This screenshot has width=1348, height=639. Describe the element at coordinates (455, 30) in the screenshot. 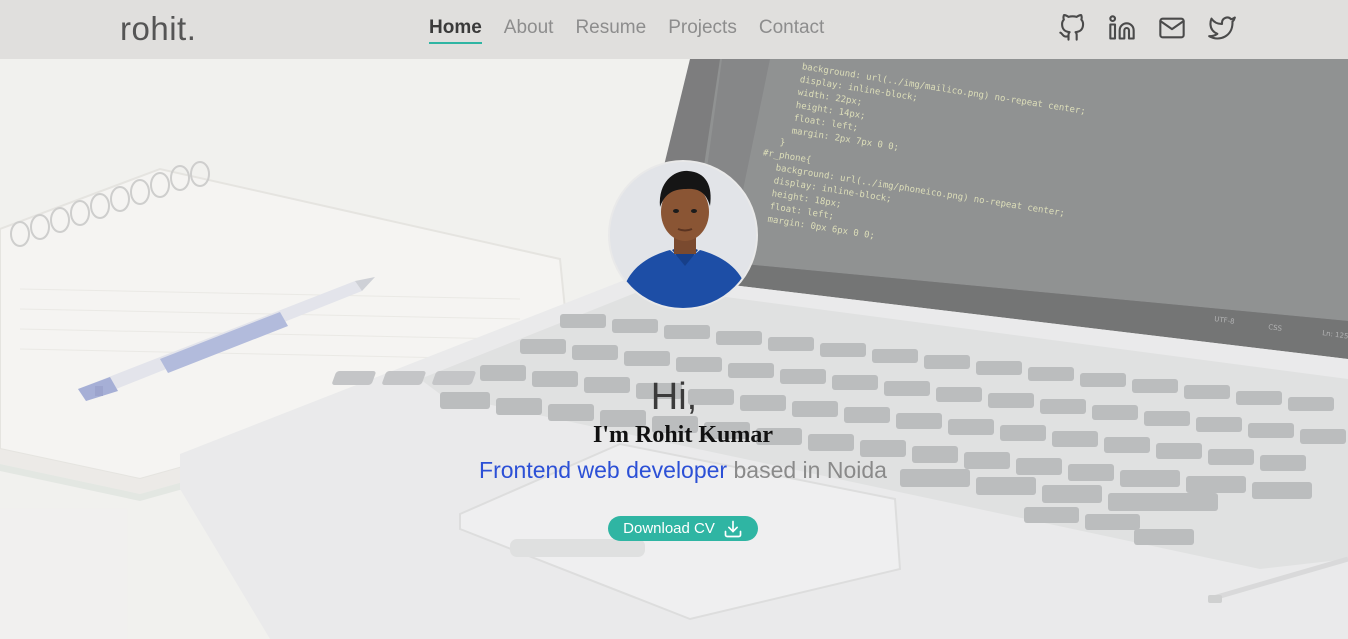

I see `nav-home: Home` at that location.